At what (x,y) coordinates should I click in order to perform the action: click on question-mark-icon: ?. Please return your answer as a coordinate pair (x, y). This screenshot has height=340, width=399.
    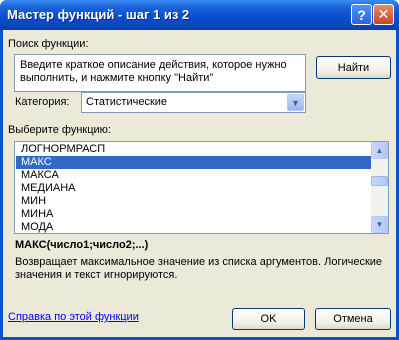
    Looking at the image, I should click on (361, 14).